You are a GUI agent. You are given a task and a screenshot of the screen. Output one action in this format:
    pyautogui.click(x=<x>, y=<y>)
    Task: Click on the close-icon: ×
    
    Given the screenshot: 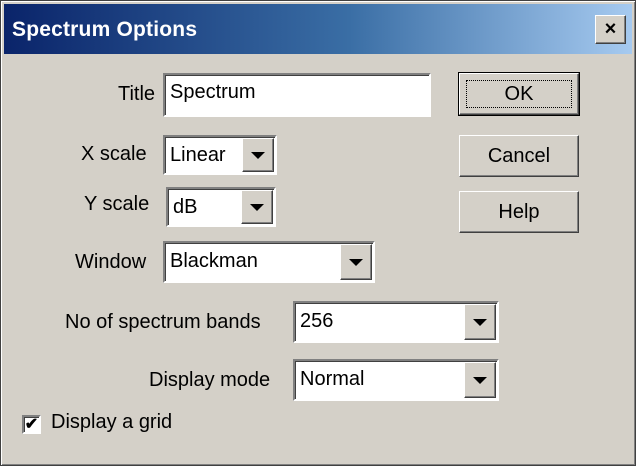 What is the action you would take?
    pyautogui.click(x=610, y=29)
    